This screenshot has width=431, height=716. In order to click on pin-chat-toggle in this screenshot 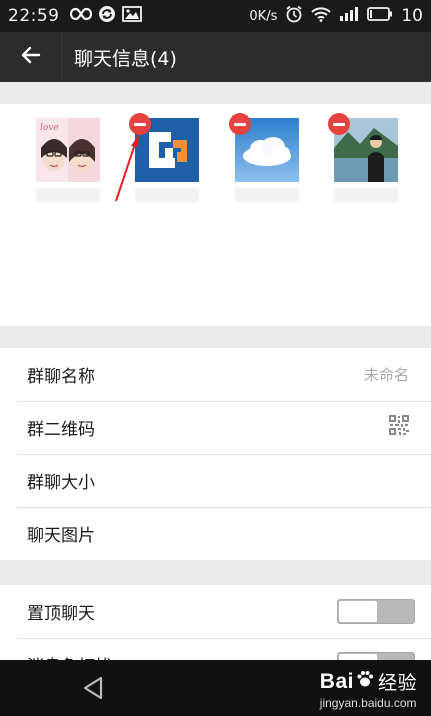, I will do `click(376, 611)`.